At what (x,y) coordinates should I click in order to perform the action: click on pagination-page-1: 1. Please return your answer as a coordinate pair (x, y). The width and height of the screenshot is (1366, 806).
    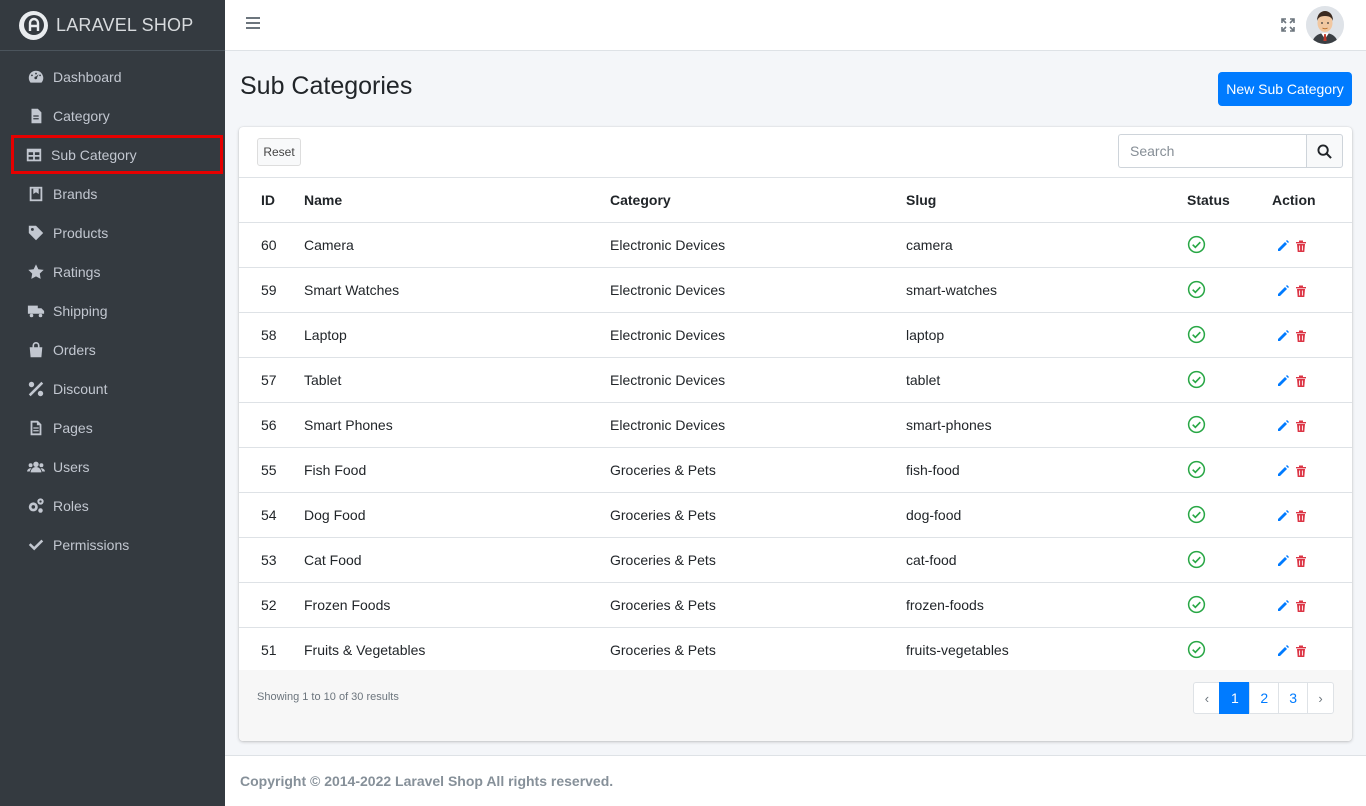
    Looking at the image, I should click on (1235, 698).